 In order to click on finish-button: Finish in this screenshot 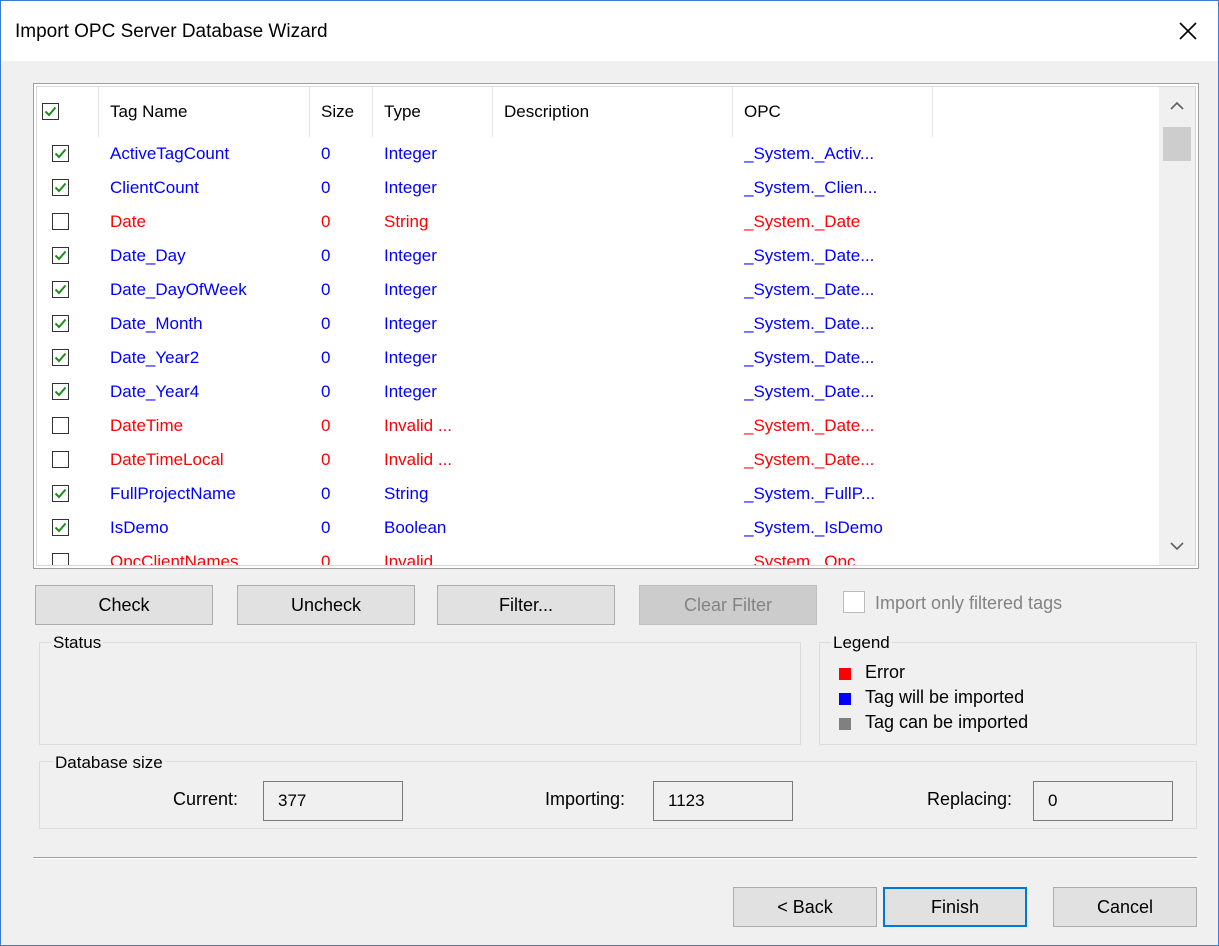, I will do `click(955, 907)`.